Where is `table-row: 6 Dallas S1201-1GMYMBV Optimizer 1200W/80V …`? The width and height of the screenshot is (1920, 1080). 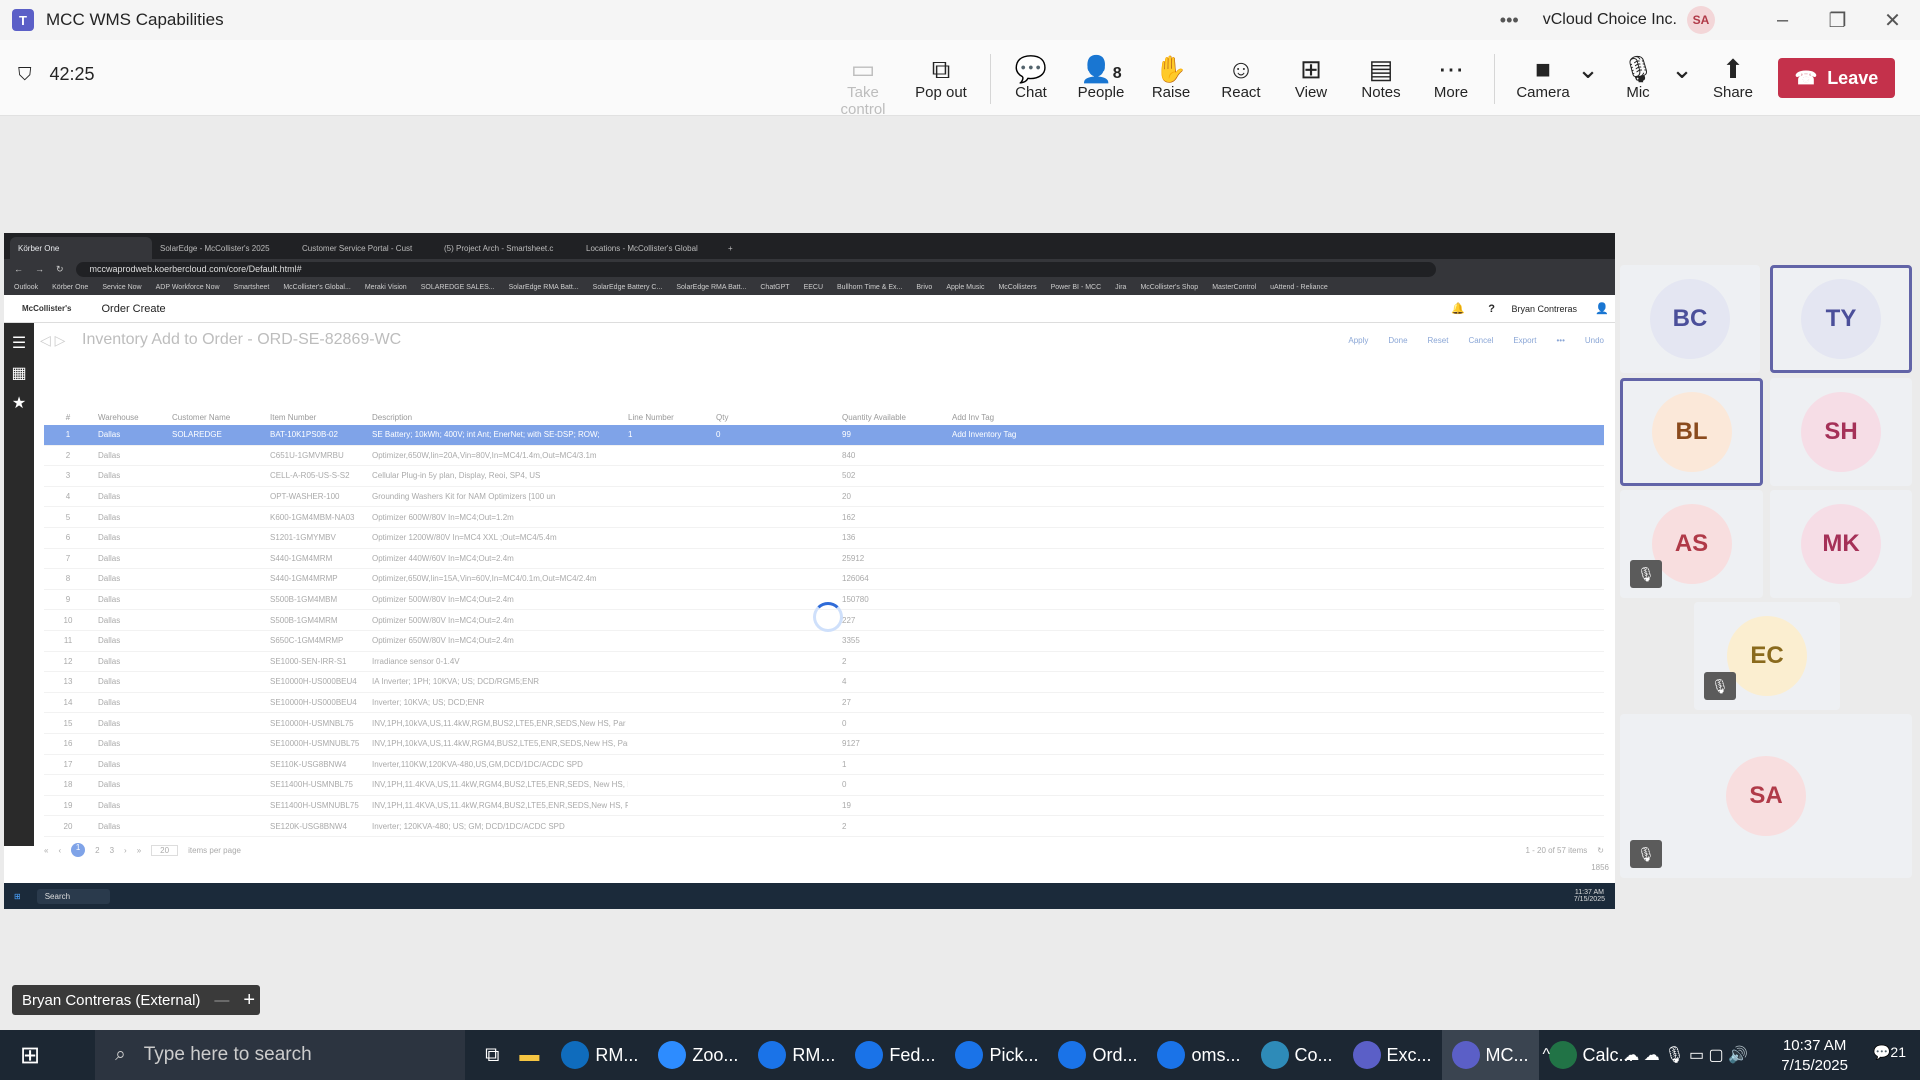 table-row: 6 Dallas S1201-1GMYMBV Optimizer 1200W/80V … is located at coordinates (824, 538).